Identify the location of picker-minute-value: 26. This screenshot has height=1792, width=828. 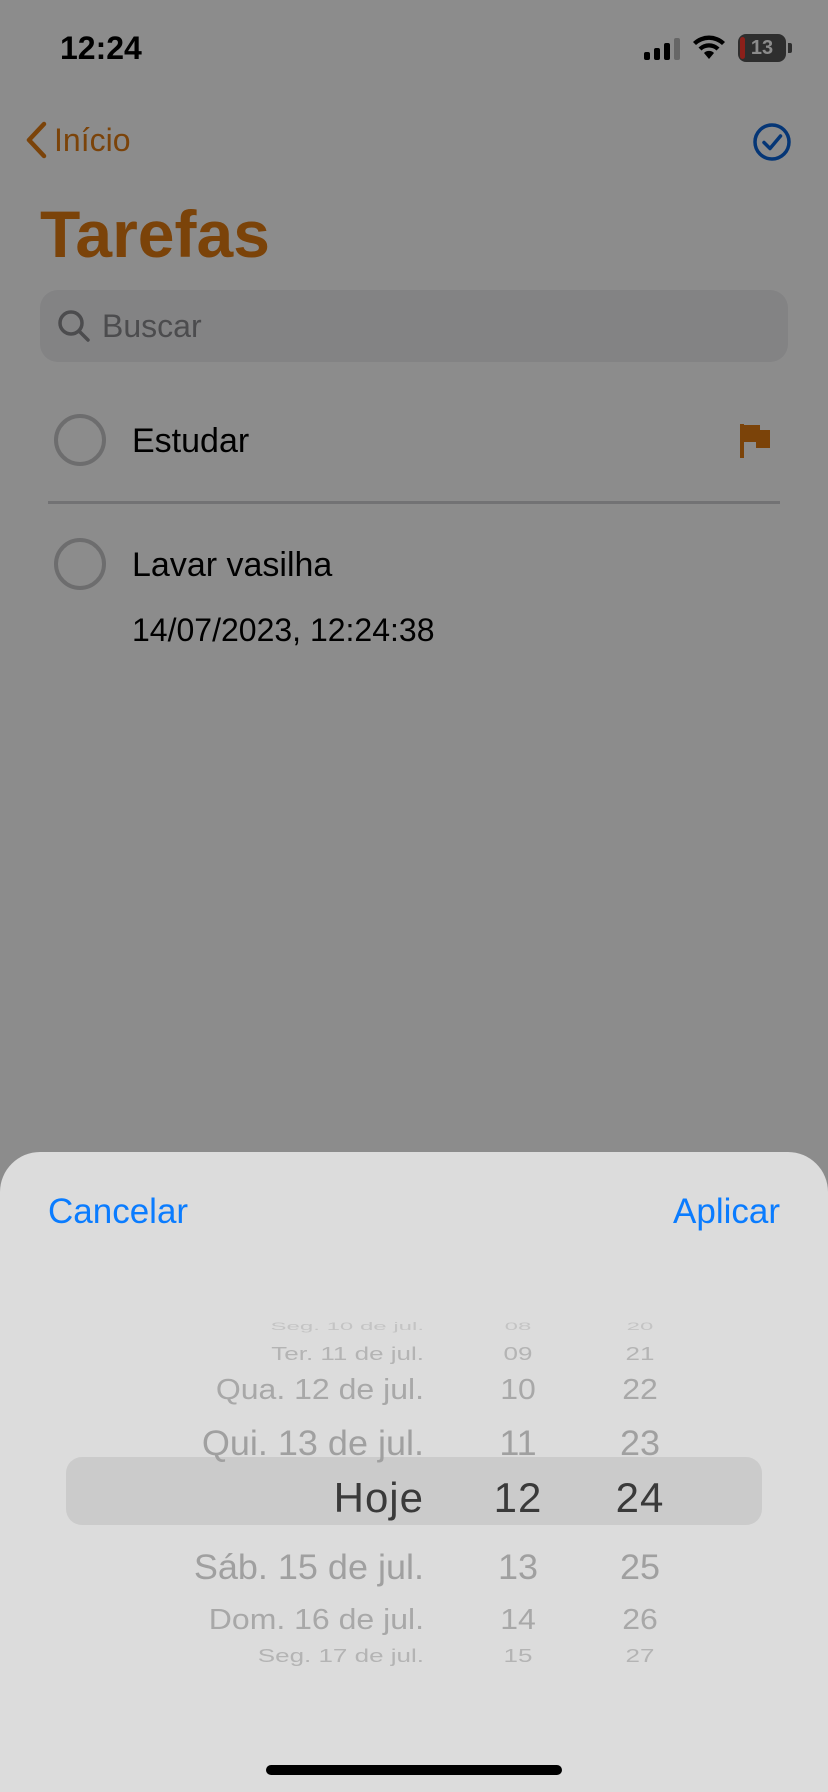
(640, 1619).